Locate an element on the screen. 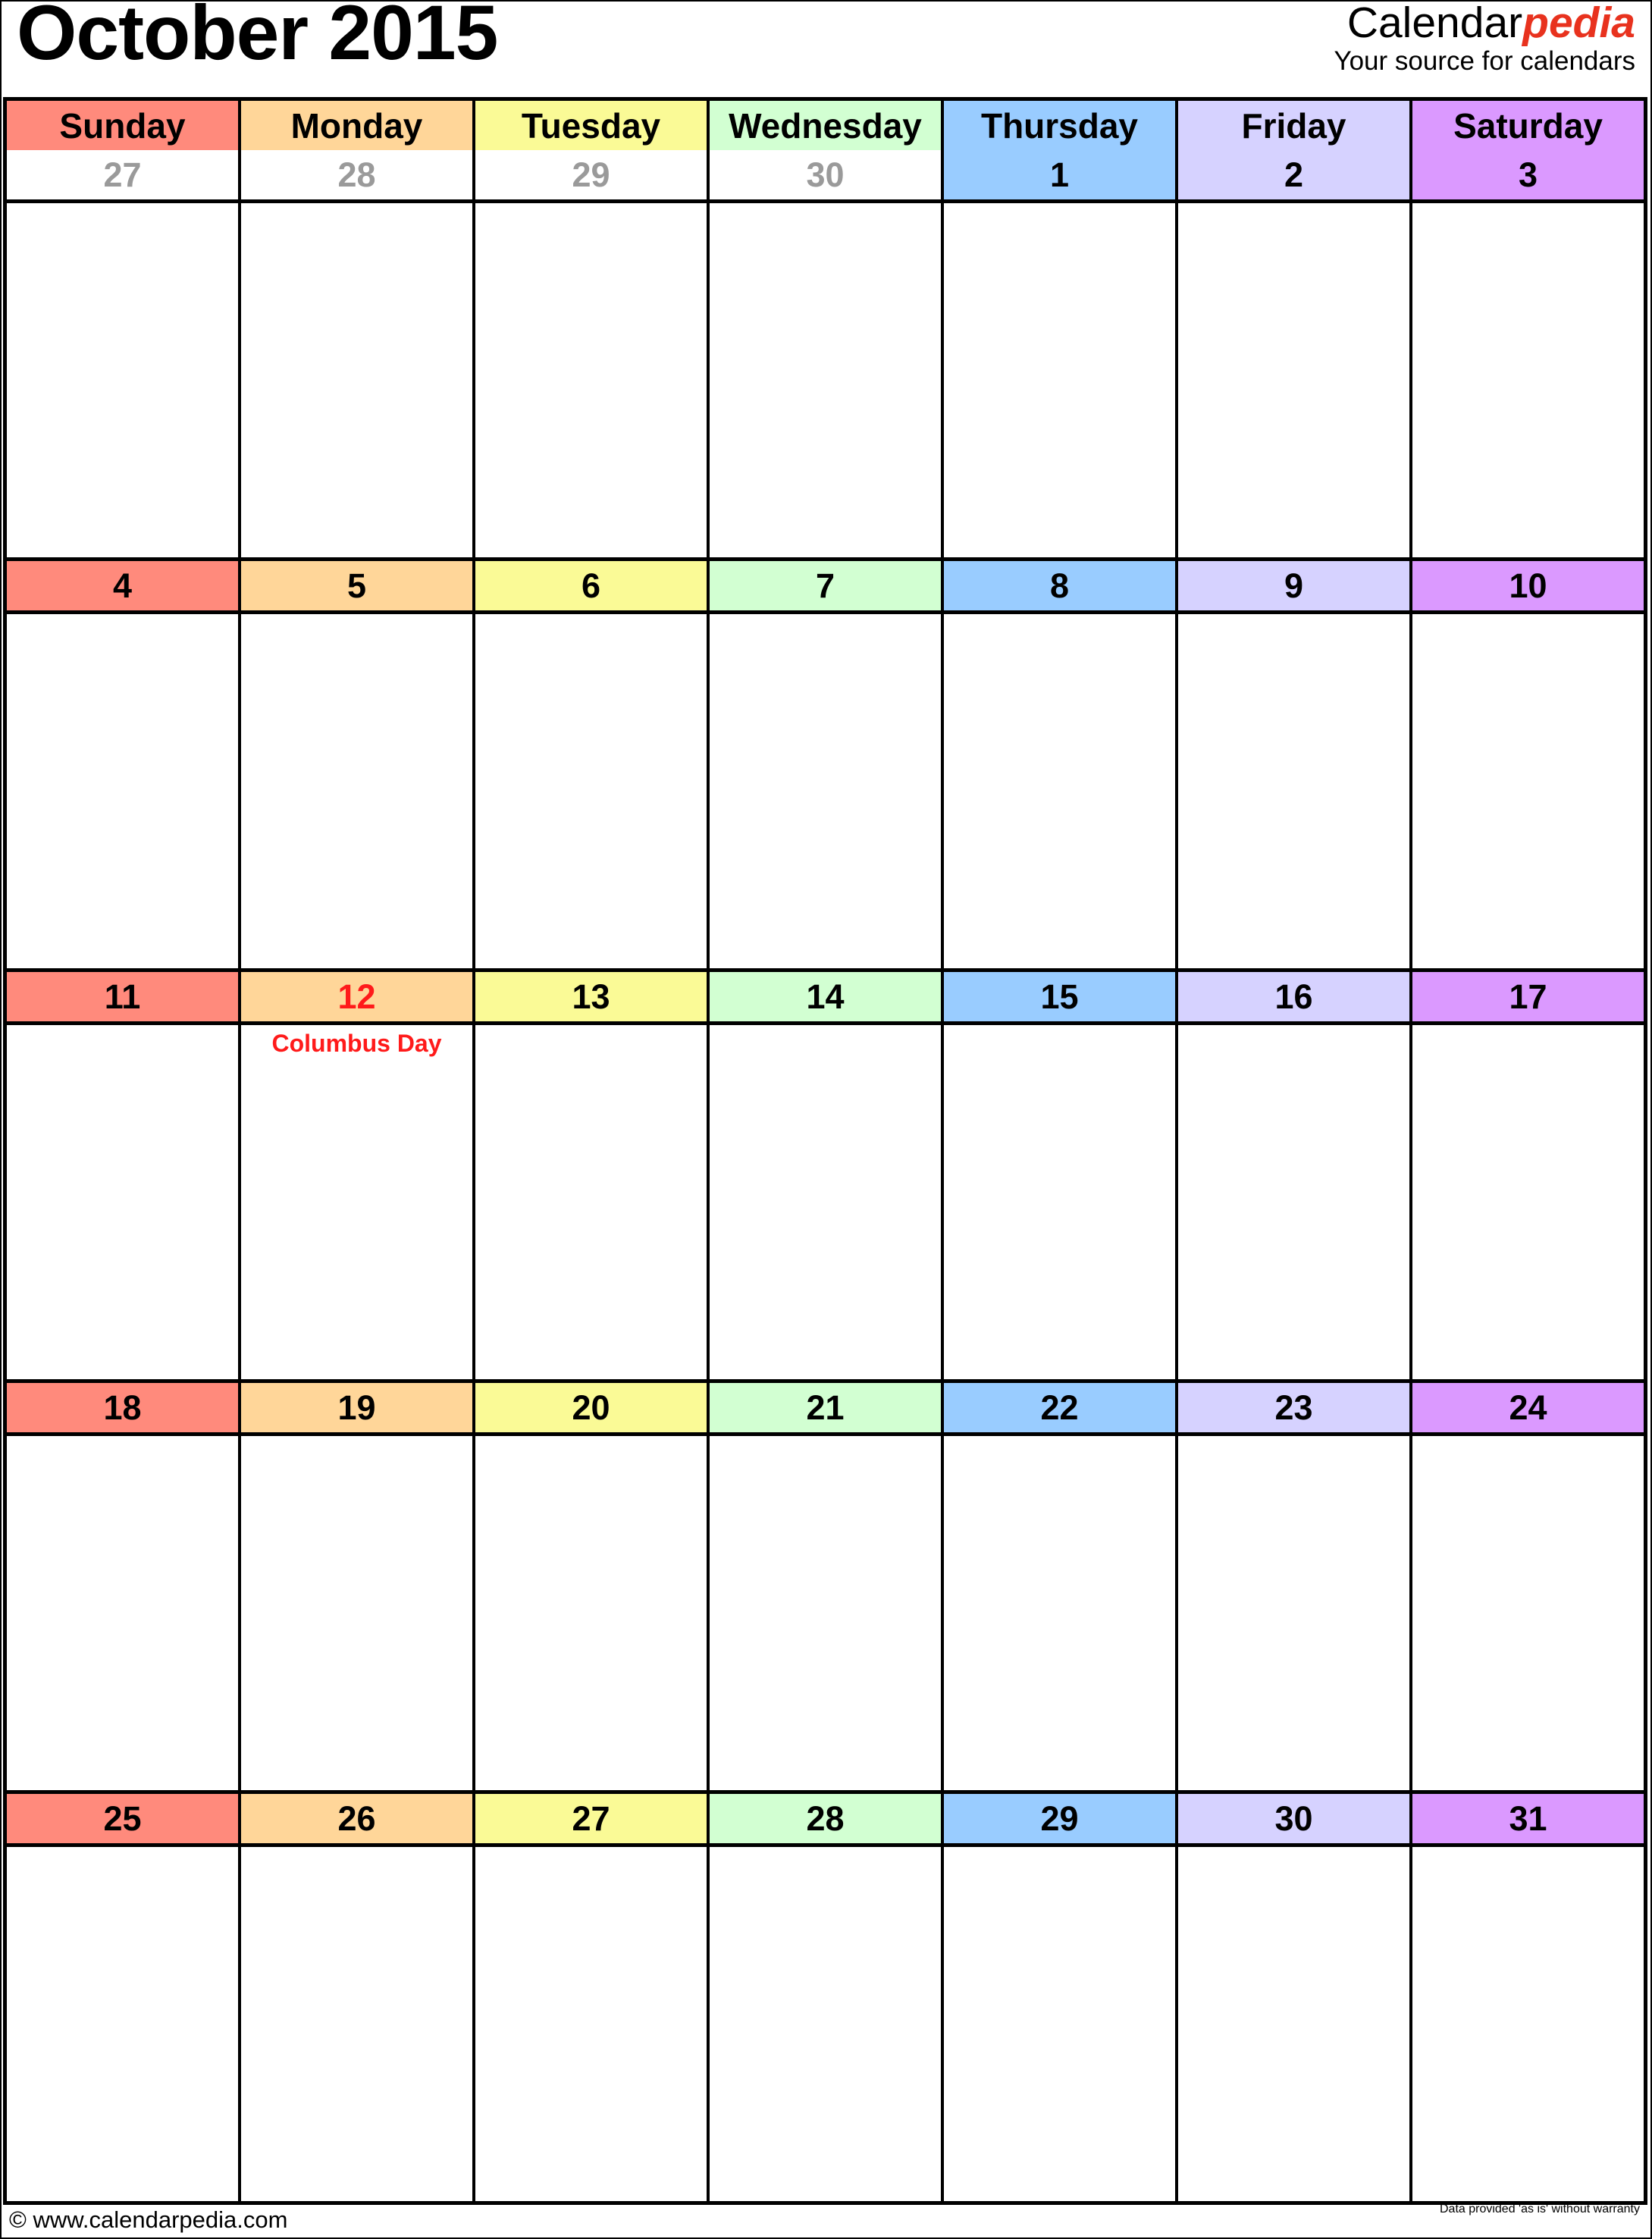  weekday-header-monday: Monday is located at coordinates (358, 125).